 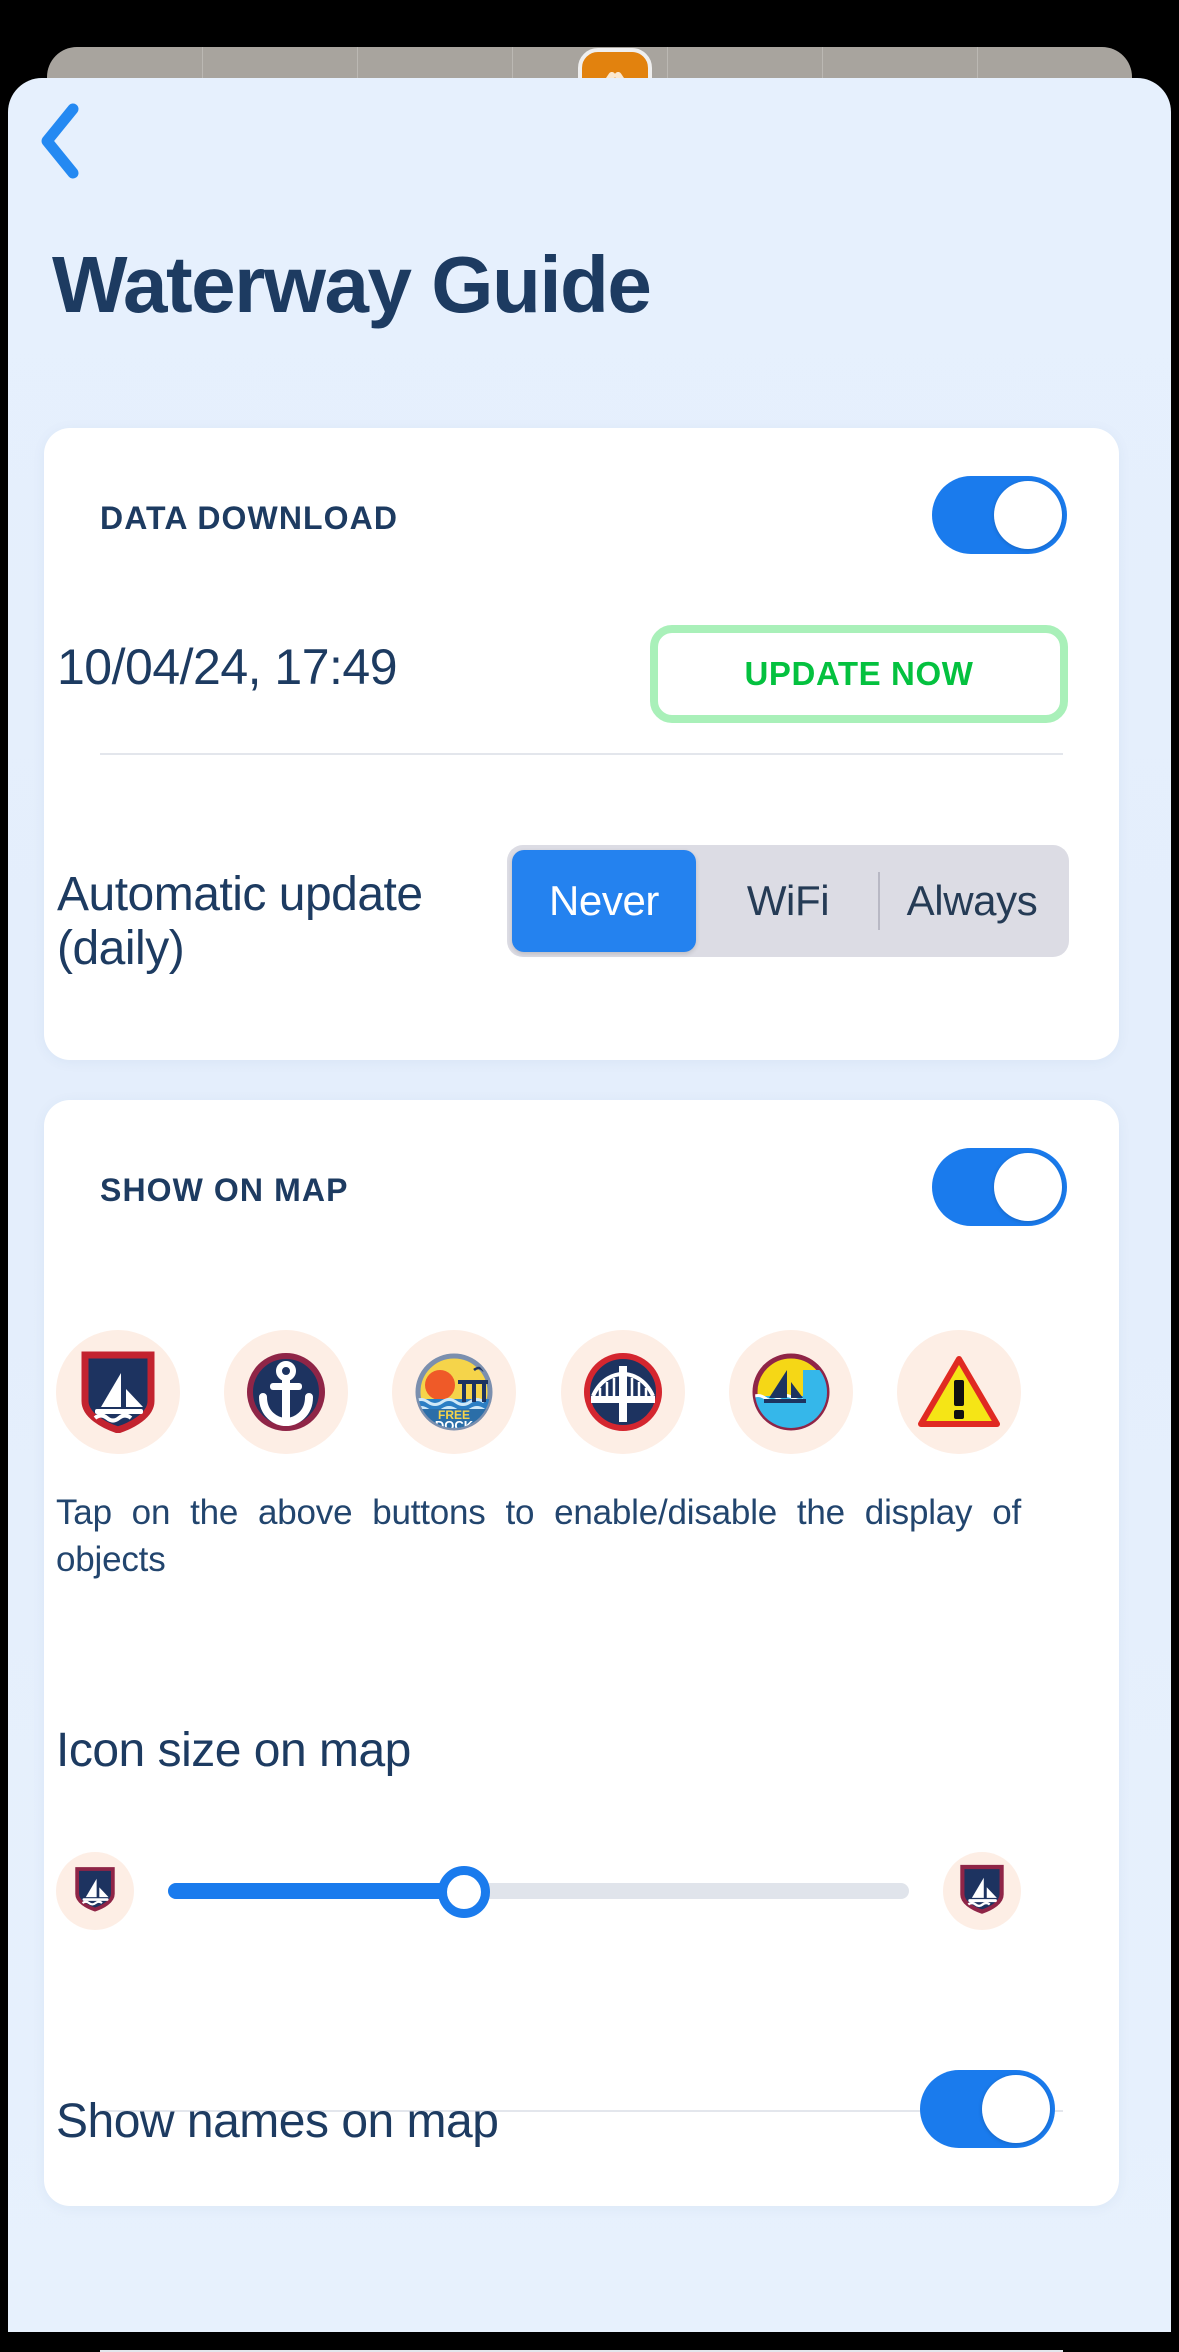 I want to click on segment-wifi: WiFi, so click(x=788, y=901).